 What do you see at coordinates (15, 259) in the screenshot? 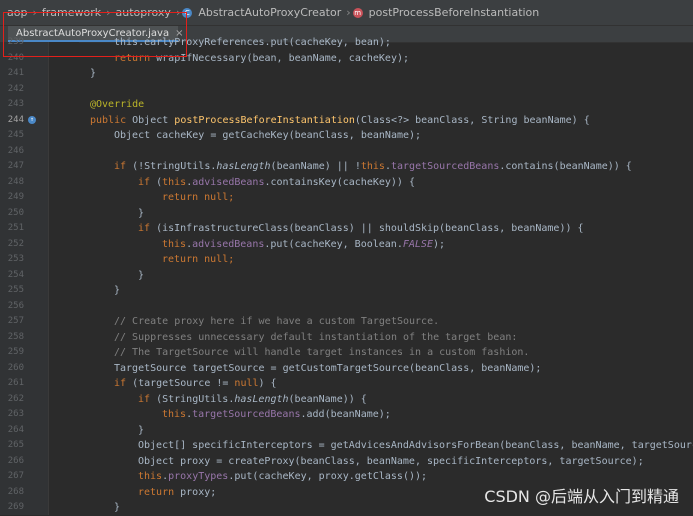
I see `line-number: 253` at bounding box center [15, 259].